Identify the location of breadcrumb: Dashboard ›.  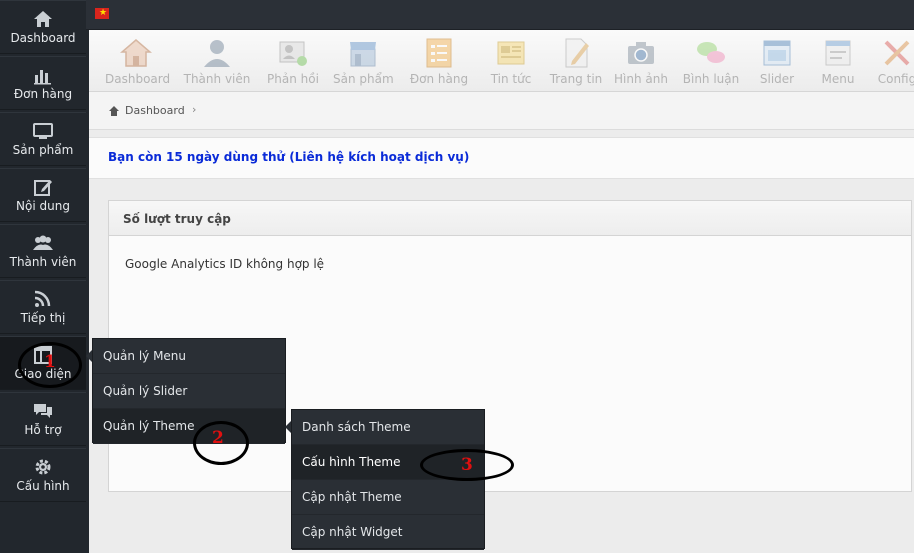
(501, 111).